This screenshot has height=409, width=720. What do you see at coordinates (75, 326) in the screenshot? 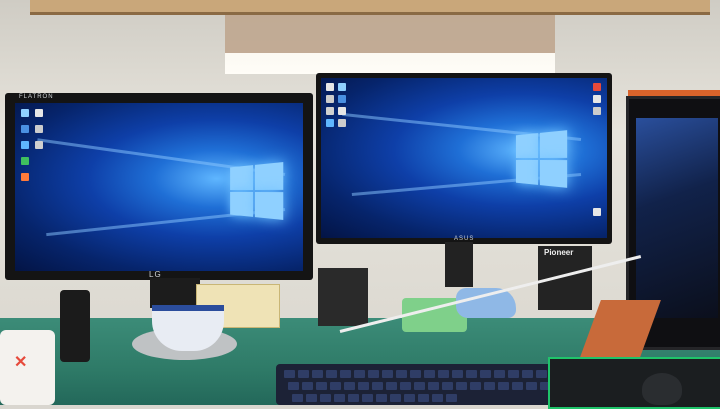
I see `speaker` at bounding box center [75, 326].